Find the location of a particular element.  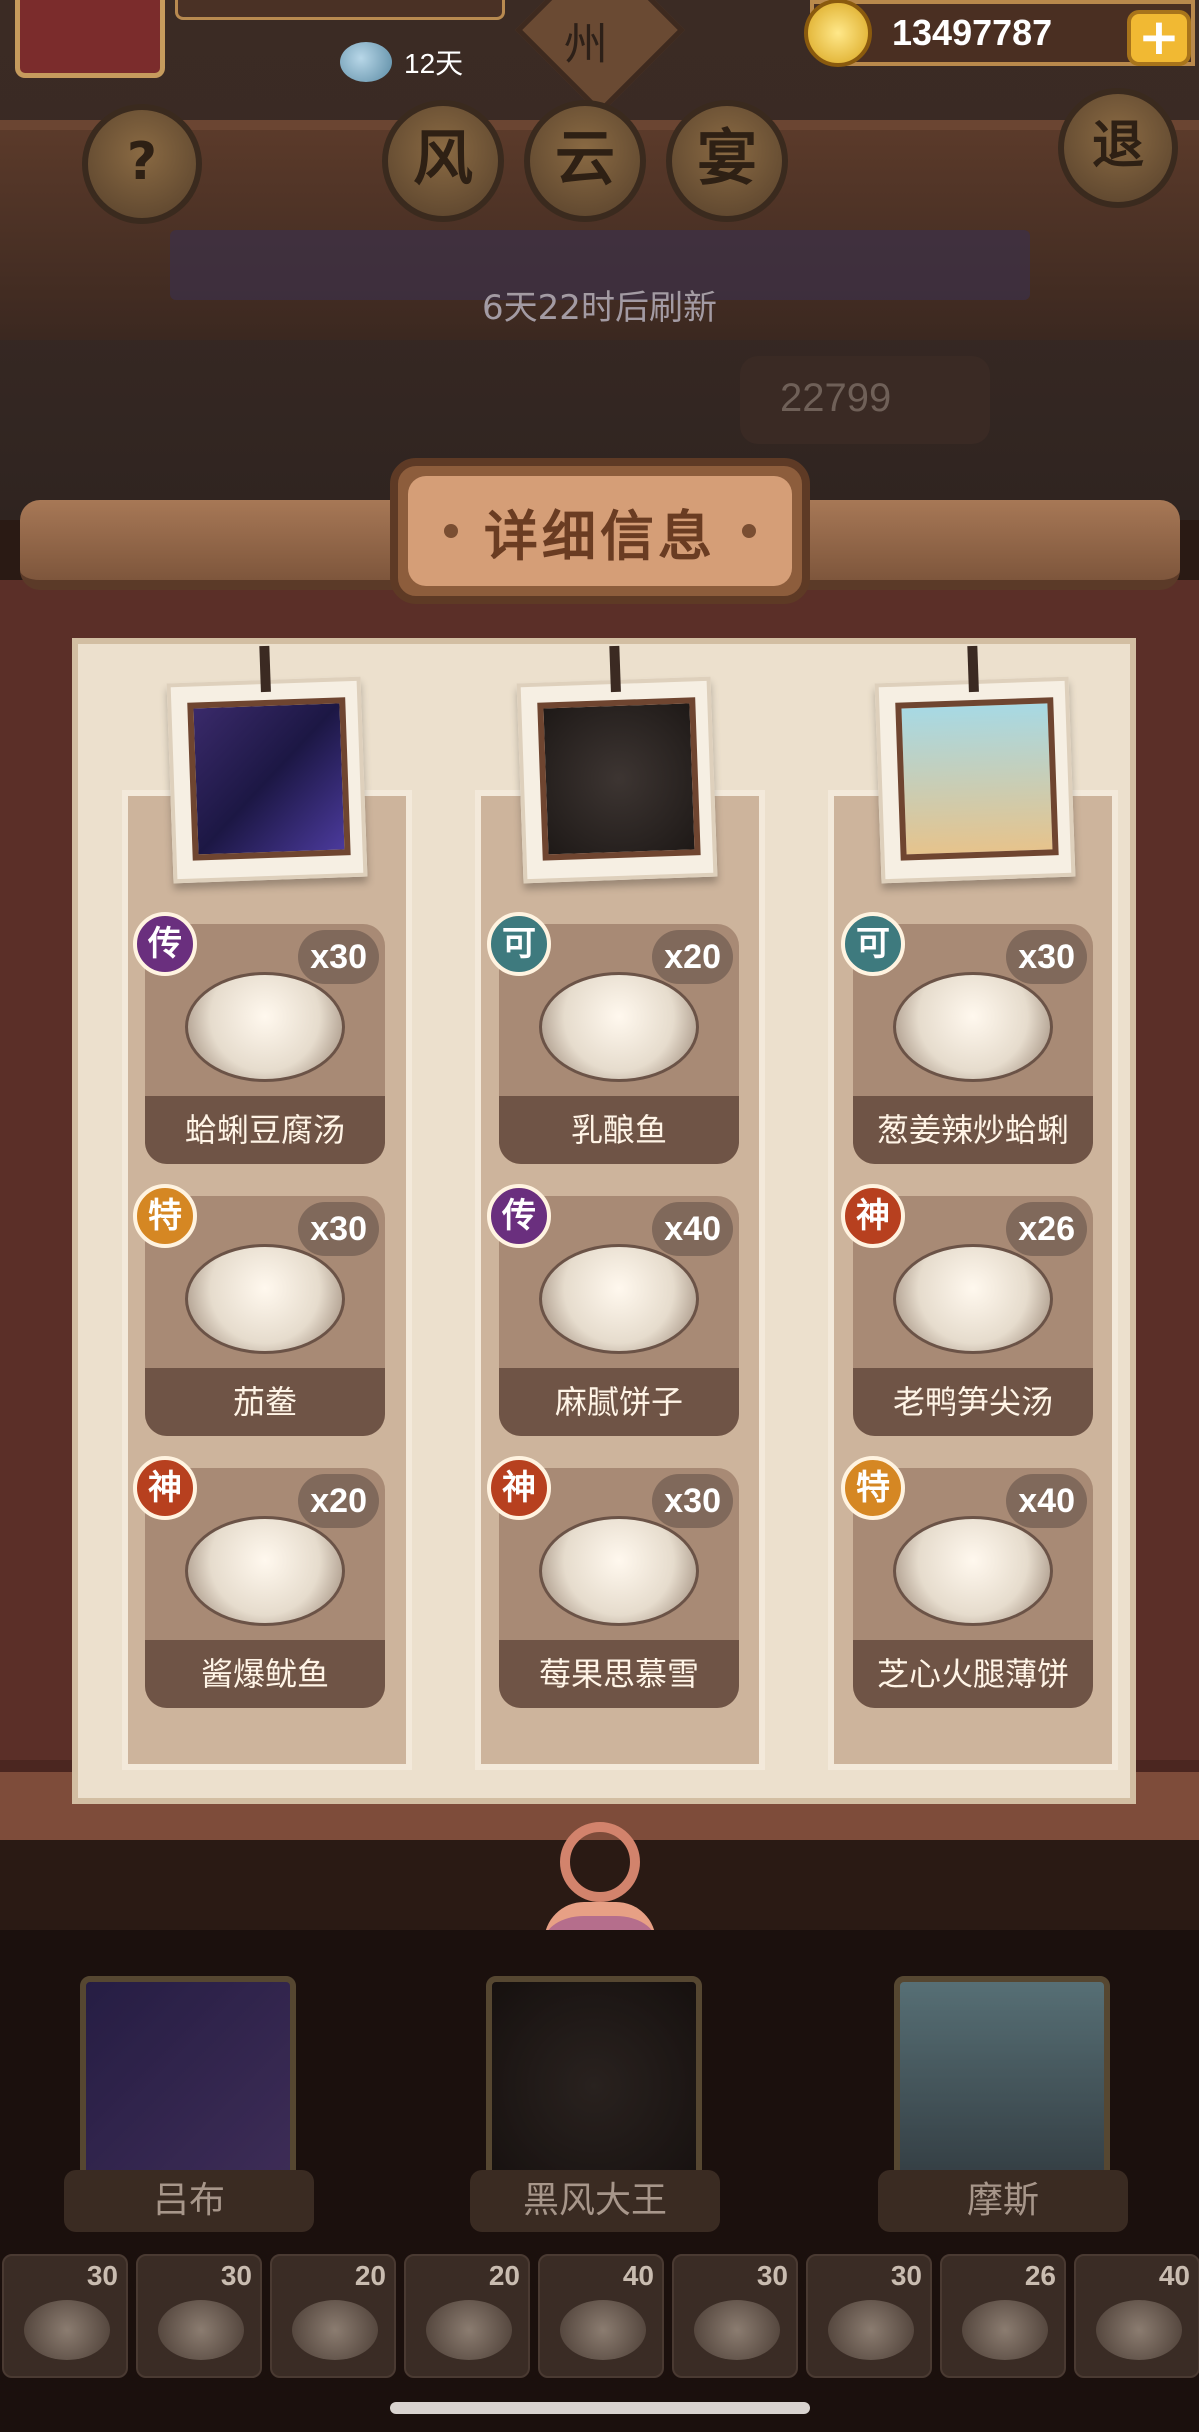

feast-title: 风 云 宴 is located at coordinates (585, 161).